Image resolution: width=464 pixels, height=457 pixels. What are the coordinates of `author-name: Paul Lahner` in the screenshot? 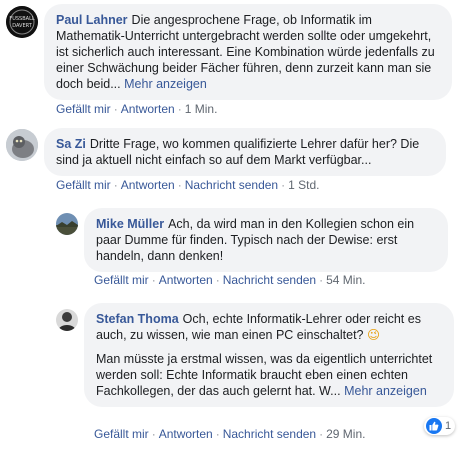 It's located at (92, 20).